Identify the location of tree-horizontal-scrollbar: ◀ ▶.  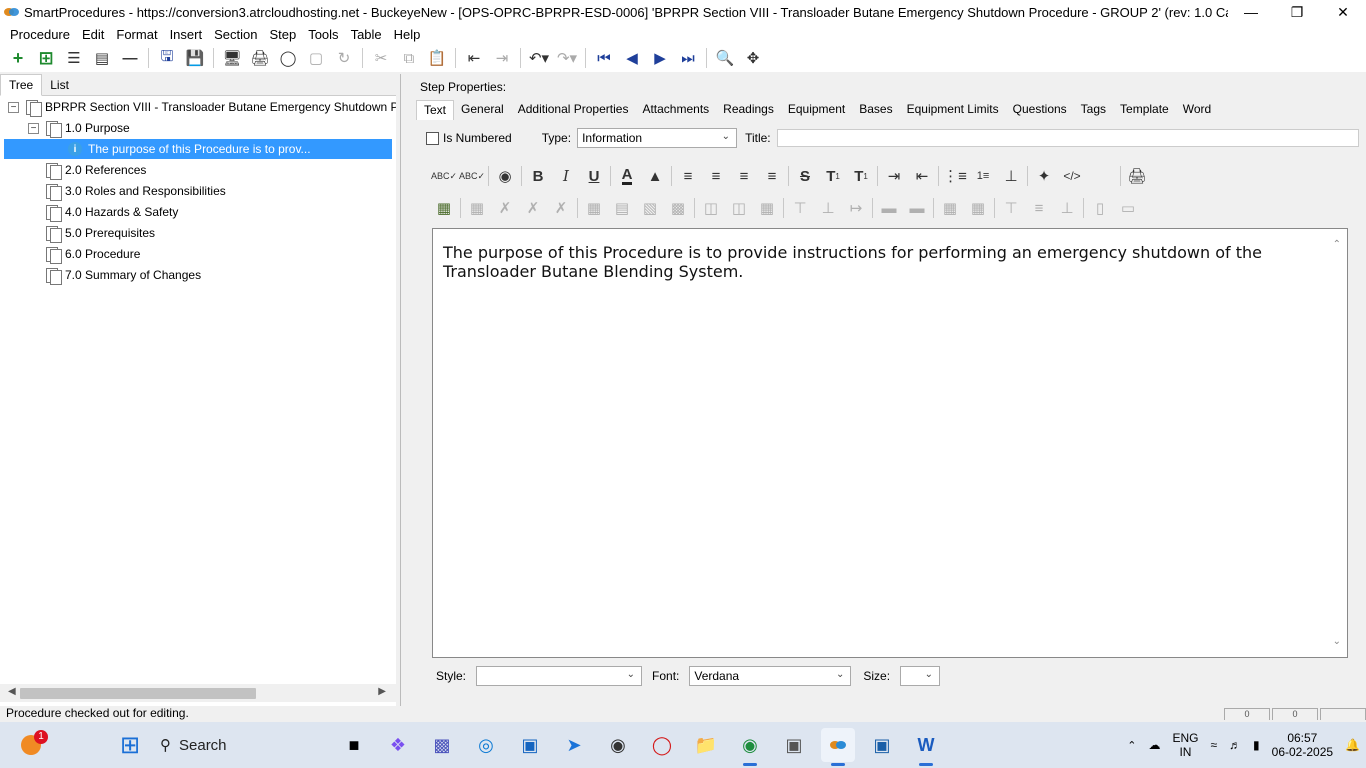
(198, 693).